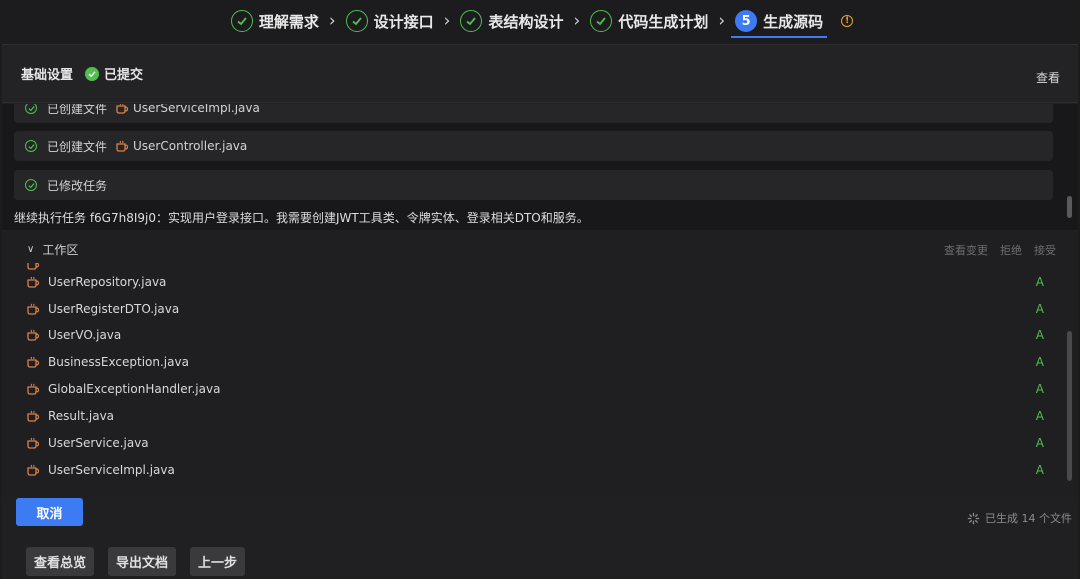 The height and width of the screenshot is (579, 1080). I want to click on list-item: UserRepository.java A, so click(541, 282).